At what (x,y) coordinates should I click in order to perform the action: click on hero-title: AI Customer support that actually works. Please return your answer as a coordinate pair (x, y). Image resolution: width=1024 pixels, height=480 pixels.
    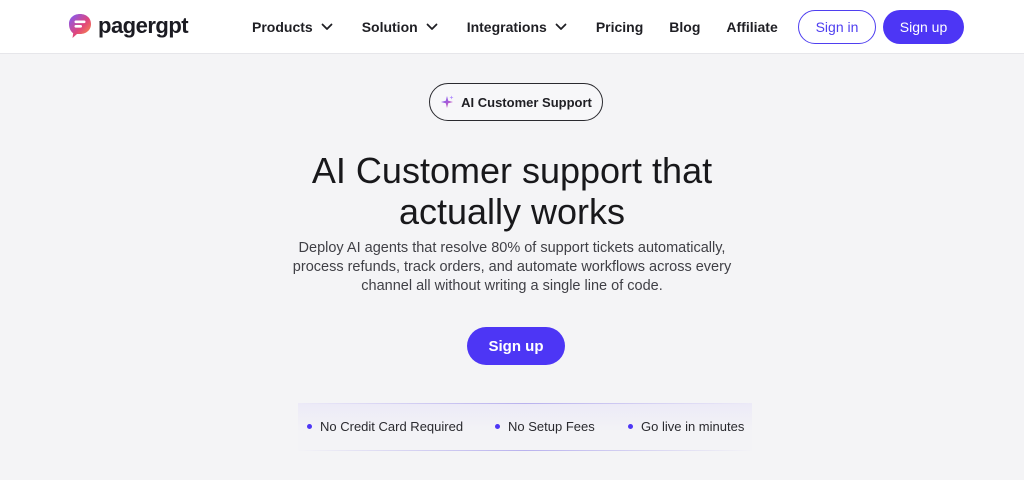
    Looking at the image, I should click on (512, 191).